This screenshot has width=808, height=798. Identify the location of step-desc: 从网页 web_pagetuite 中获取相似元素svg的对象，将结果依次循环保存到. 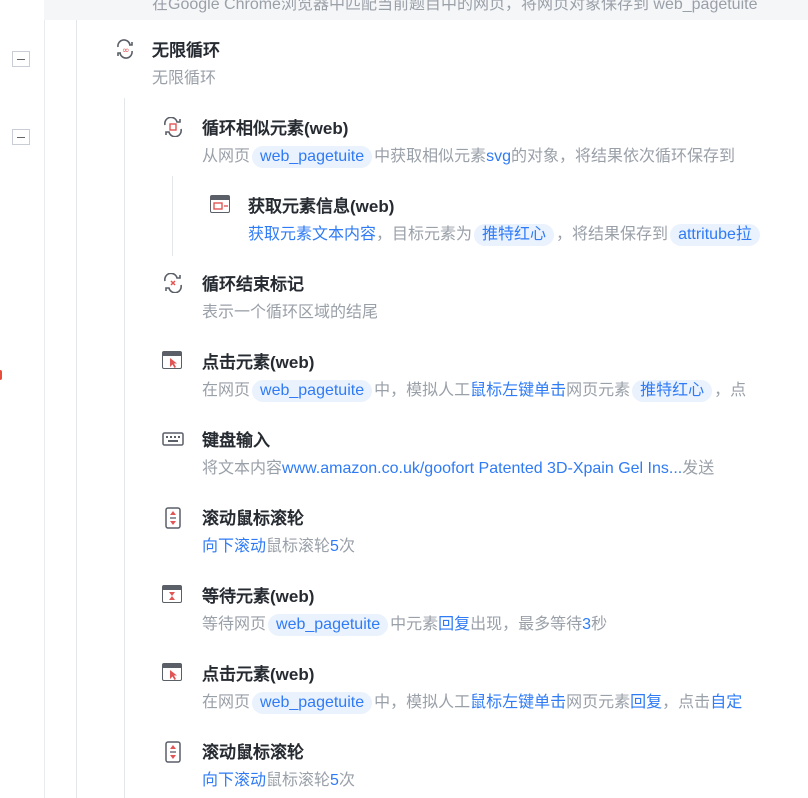
(468, 155).